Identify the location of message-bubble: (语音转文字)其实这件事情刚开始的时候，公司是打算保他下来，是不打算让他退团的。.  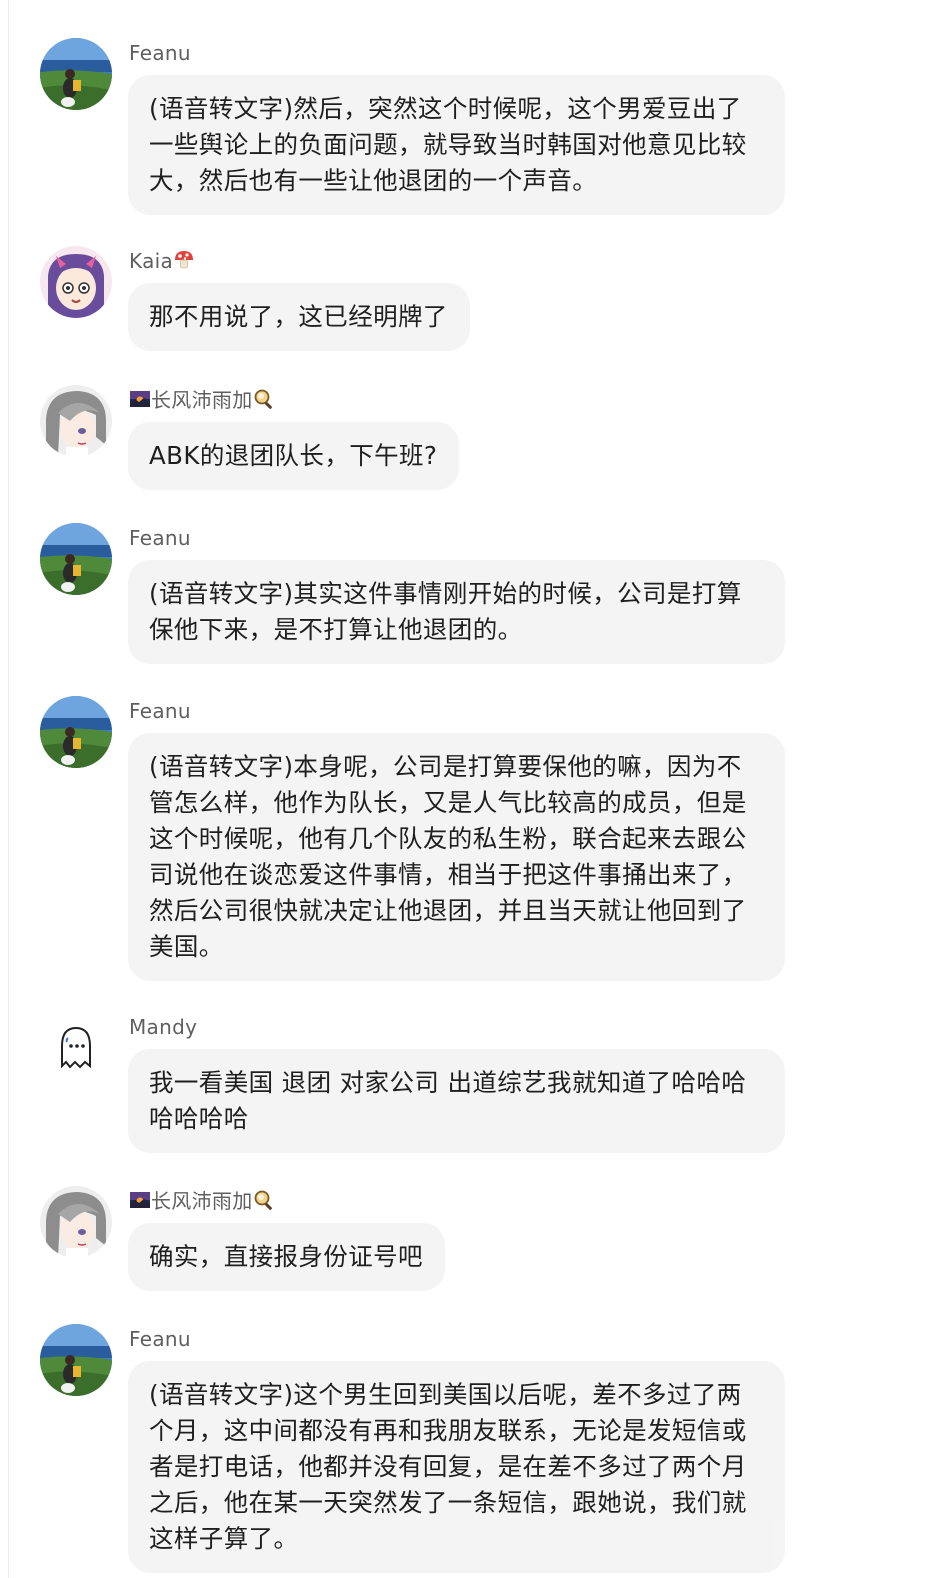
(456, 612).